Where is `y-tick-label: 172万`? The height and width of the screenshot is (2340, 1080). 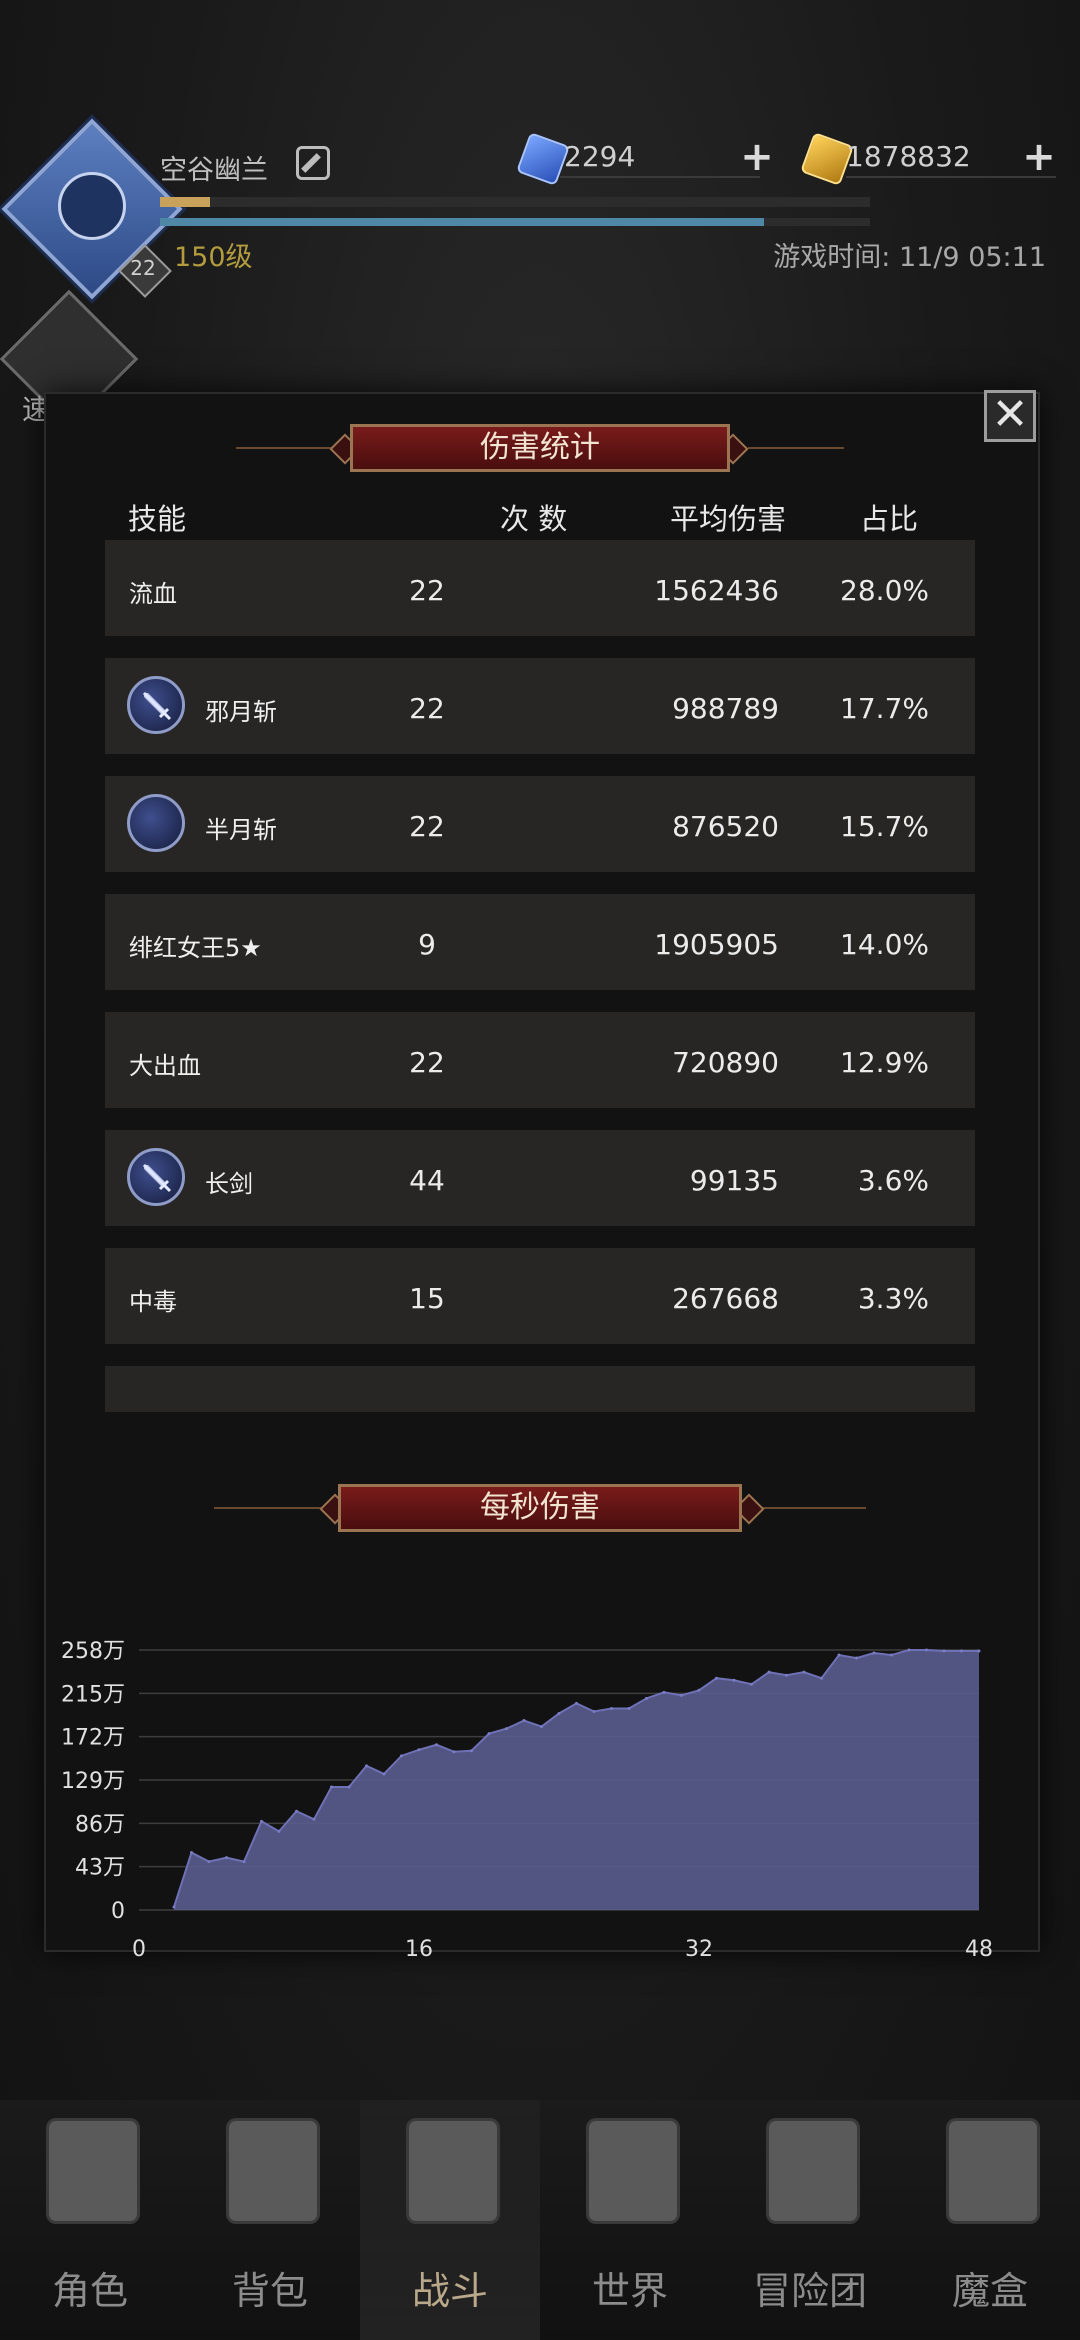 y-tick-label: 172万 is located at coordinates (93, 1738).